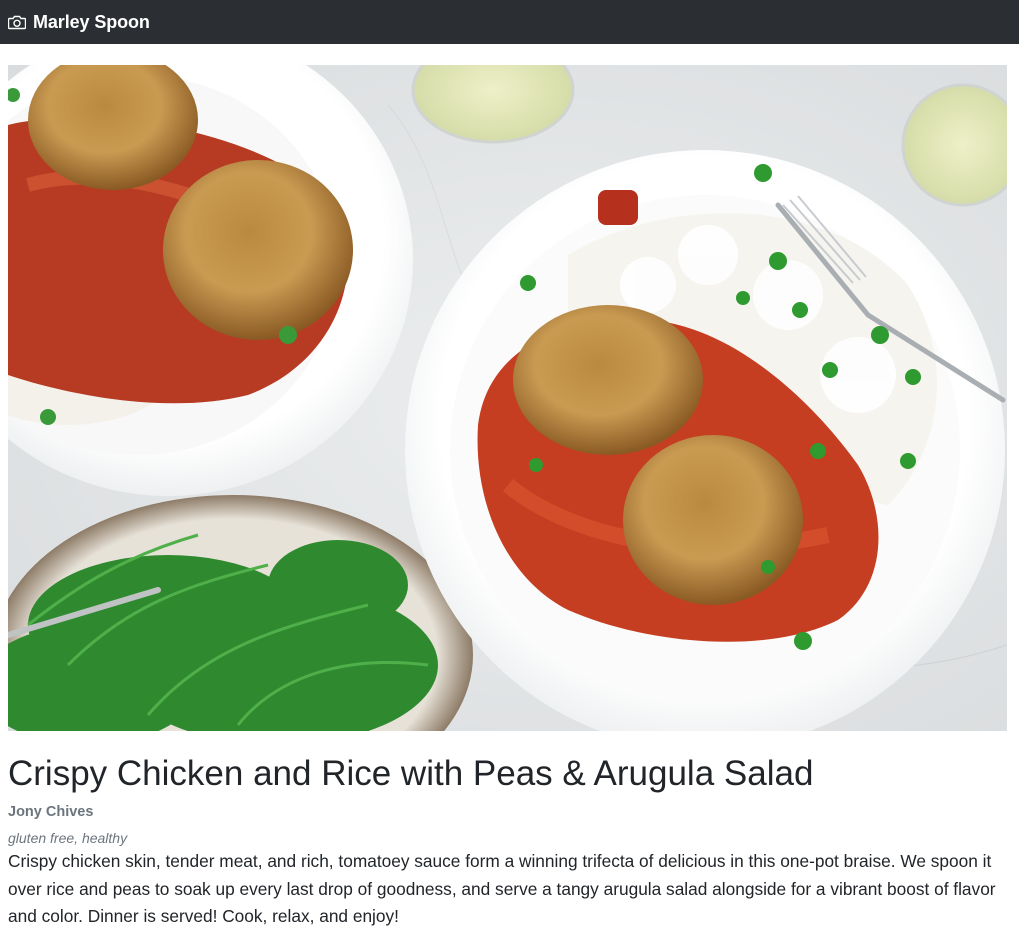  What do you see at coordinates (68, 838) in the screenshot?
I see `recipe-tags: gluten free, healthy` at bounding box center [68, 838].